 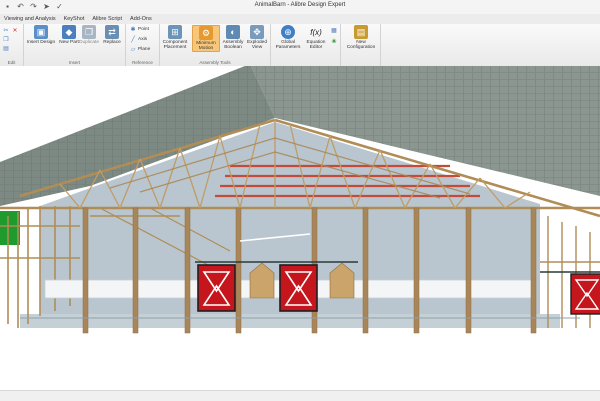 I want to click on axis-icon: ╱, so click(x=133, y=39).